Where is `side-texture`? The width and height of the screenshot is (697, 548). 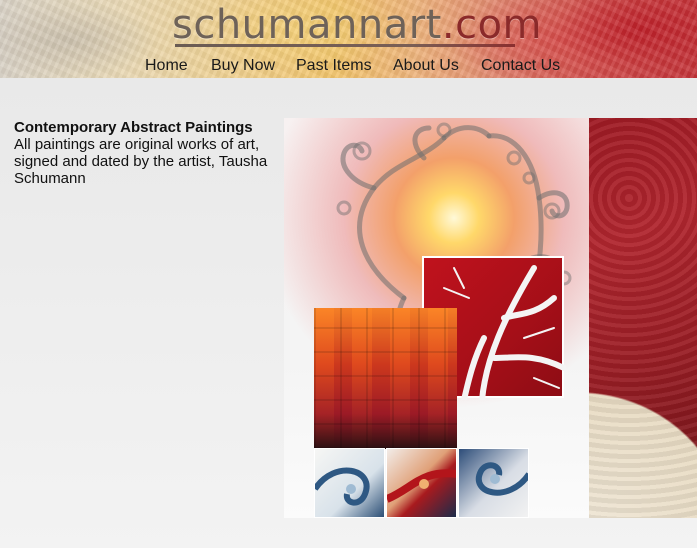
side-texture is located at coordinates (643, 318).